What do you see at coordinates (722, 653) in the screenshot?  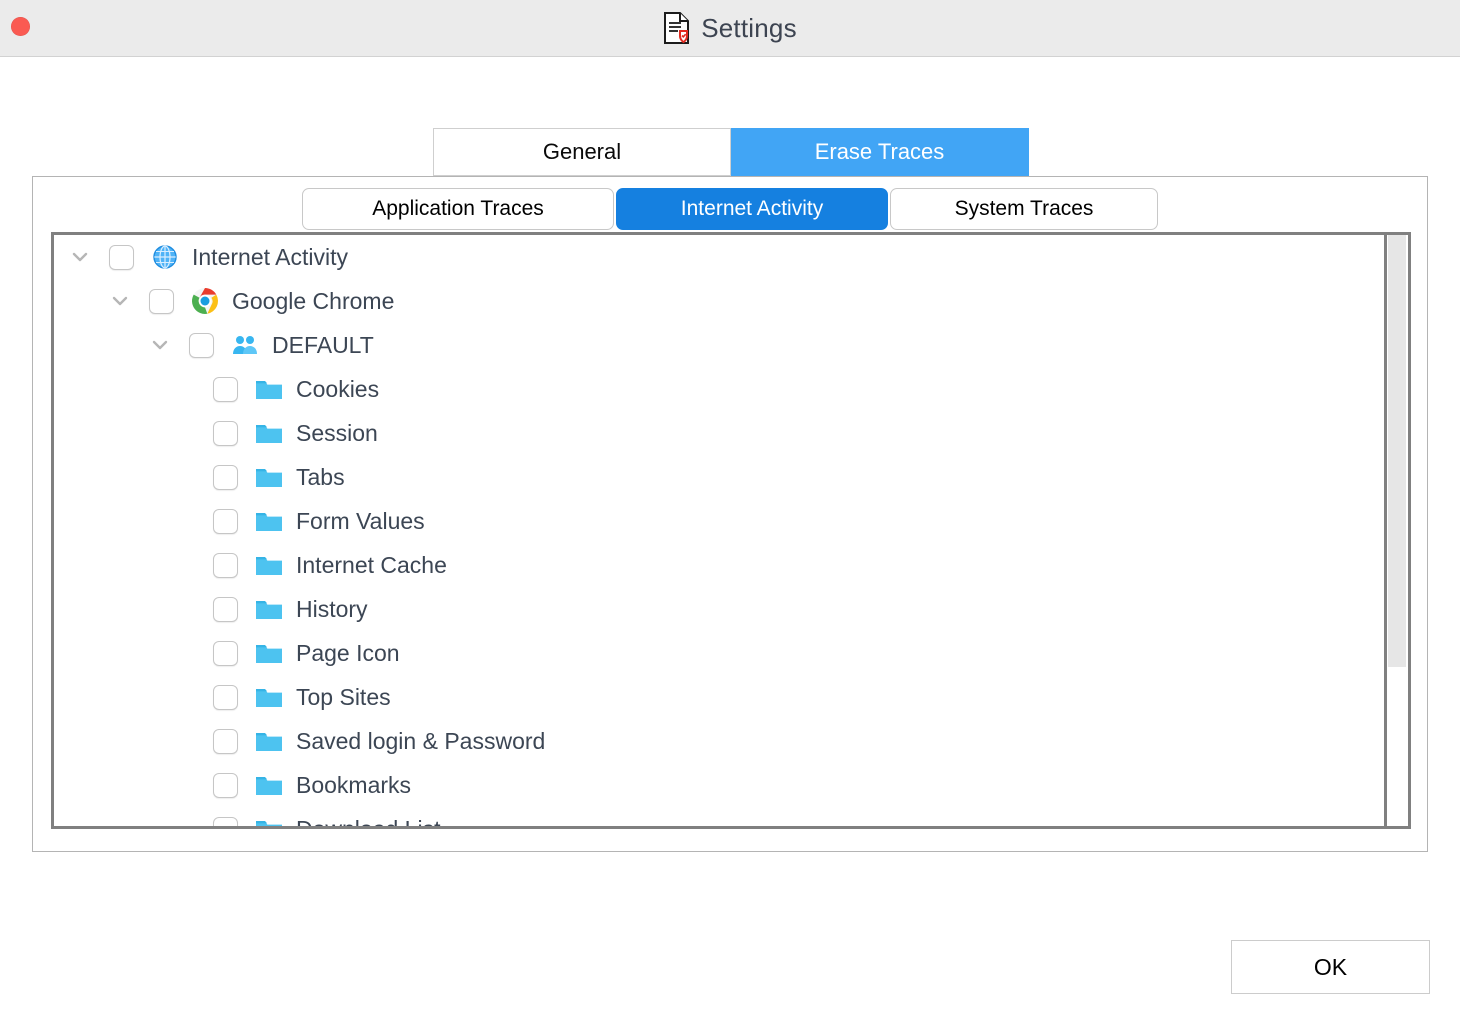 I see `tree-row-page-icon: Page Icon` at bounding box center [722, 653].